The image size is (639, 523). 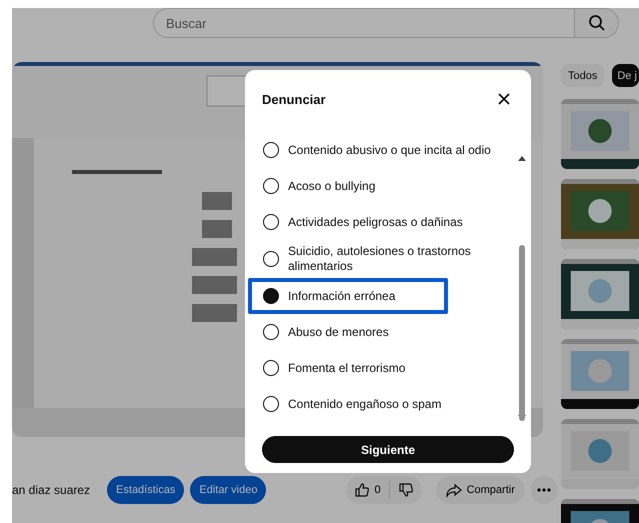 What do you see at coordinates (625, 75) in the screenshot?
I see `filter-chip: De j` at bounding box center [625, 75].